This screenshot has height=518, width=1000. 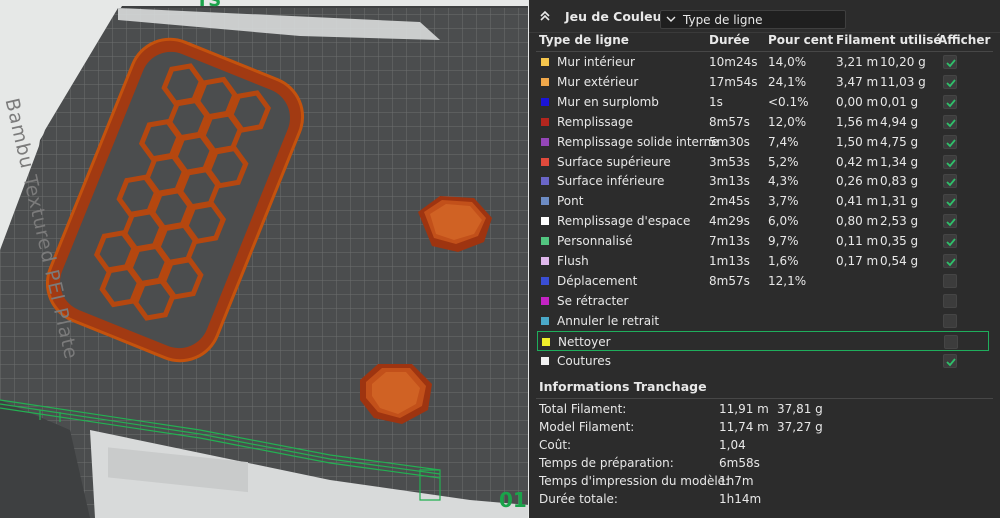 I want to click on line-type-percent: 7,4%, so click(x=783, y=141).